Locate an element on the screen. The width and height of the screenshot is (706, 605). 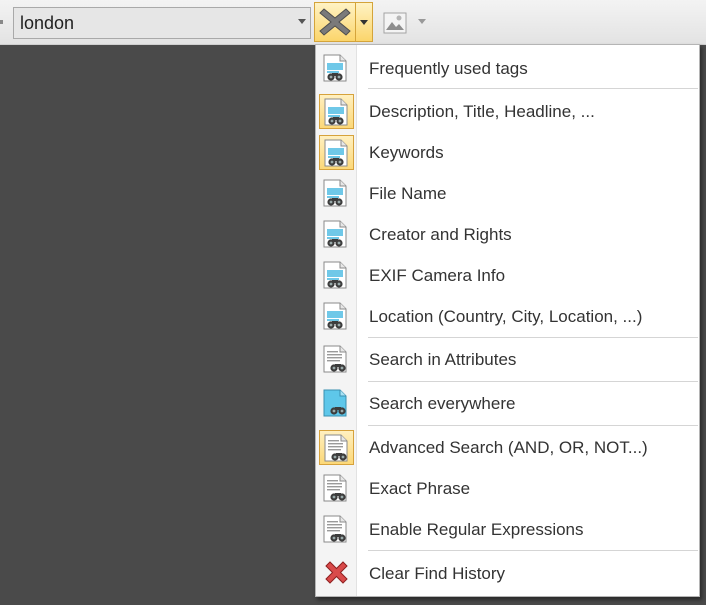
menu-item-frequently-used-tags: Frequently used tags is located at coordinates (507, 68).